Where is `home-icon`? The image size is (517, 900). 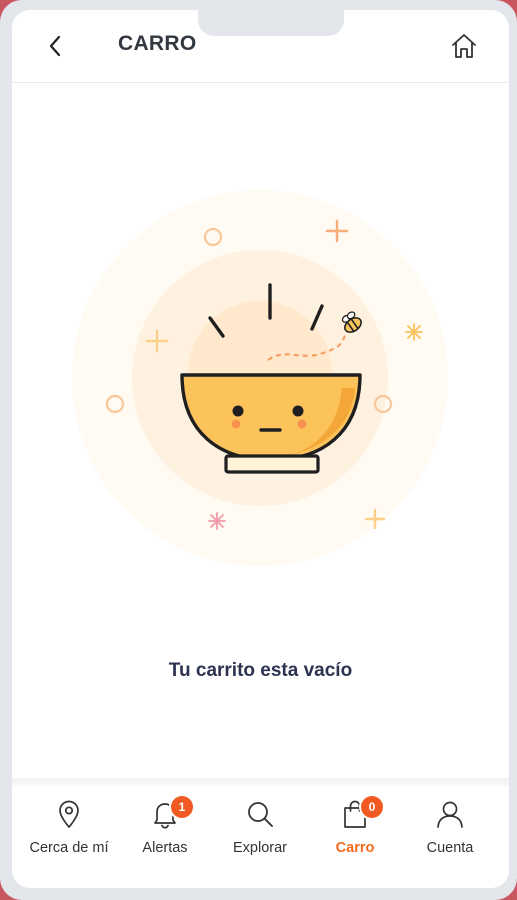 home-icon is located at coordinates (464, 46).